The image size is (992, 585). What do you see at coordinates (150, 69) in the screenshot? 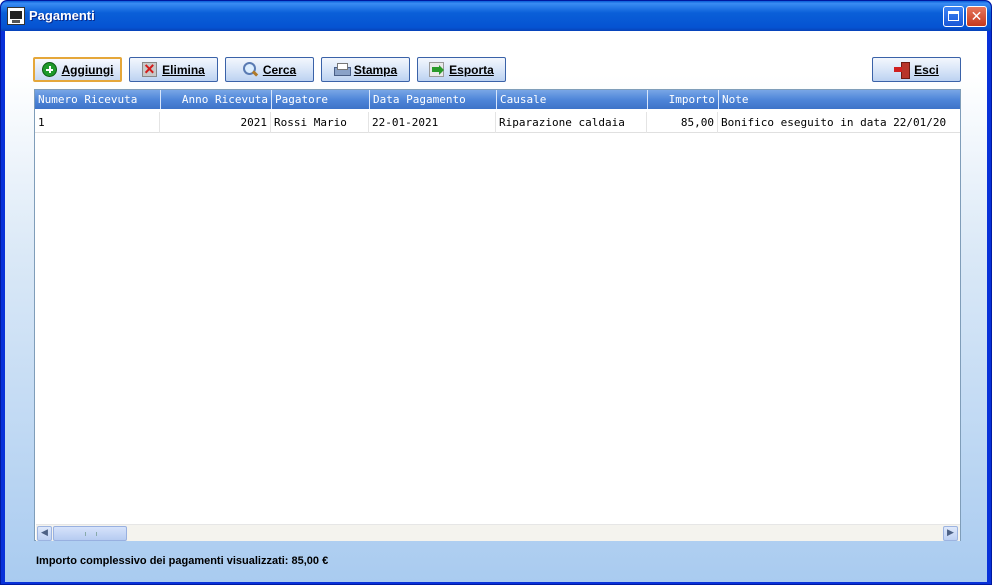
I see `delete-icon` at bounding box center [150, 69].